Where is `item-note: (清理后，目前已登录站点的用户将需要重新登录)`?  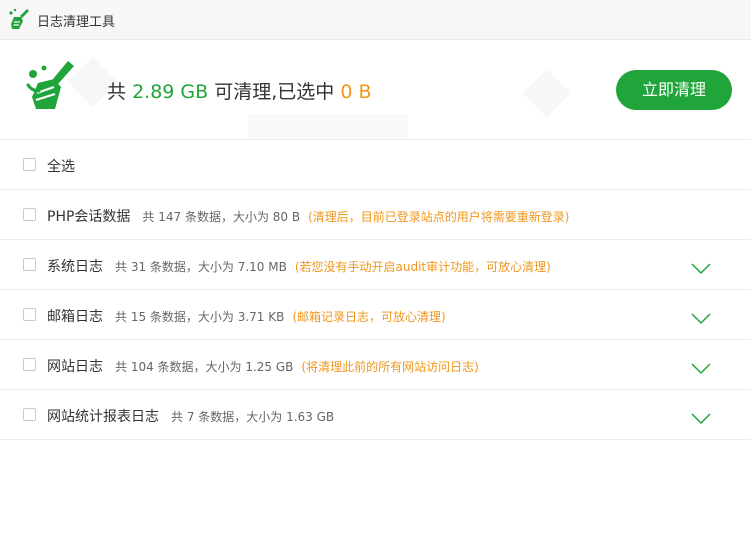
item-note: (清理后，目前已登录站点的用户将需要重新登录) is located at coordinates (439, 217).